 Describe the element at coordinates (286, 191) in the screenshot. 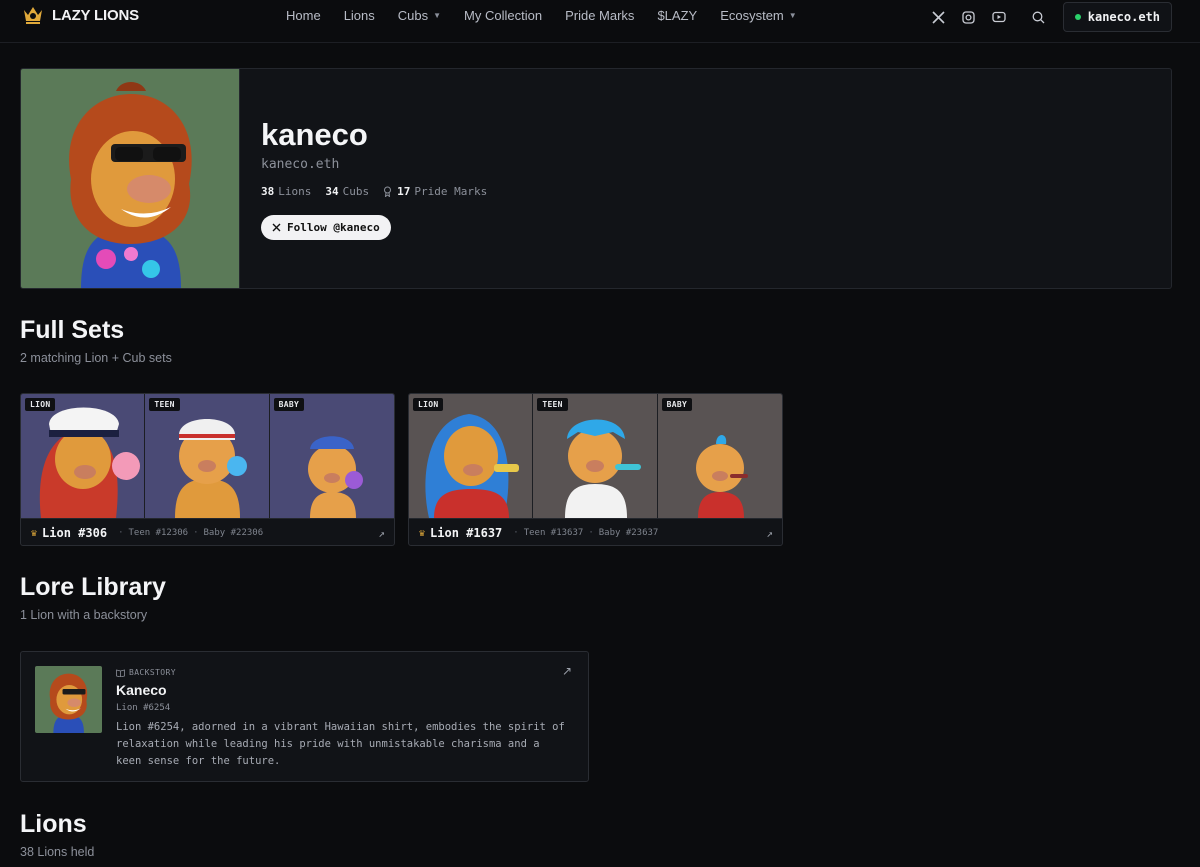

I see `stat-lions: 38 Lions` at that location.